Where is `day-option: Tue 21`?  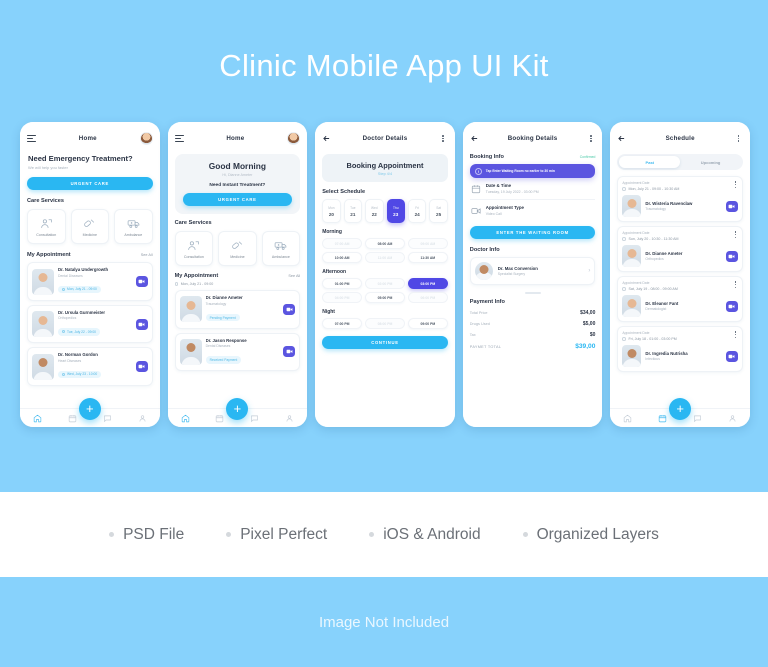 day-option: Tue 21 is located at coordinates (353, 211).